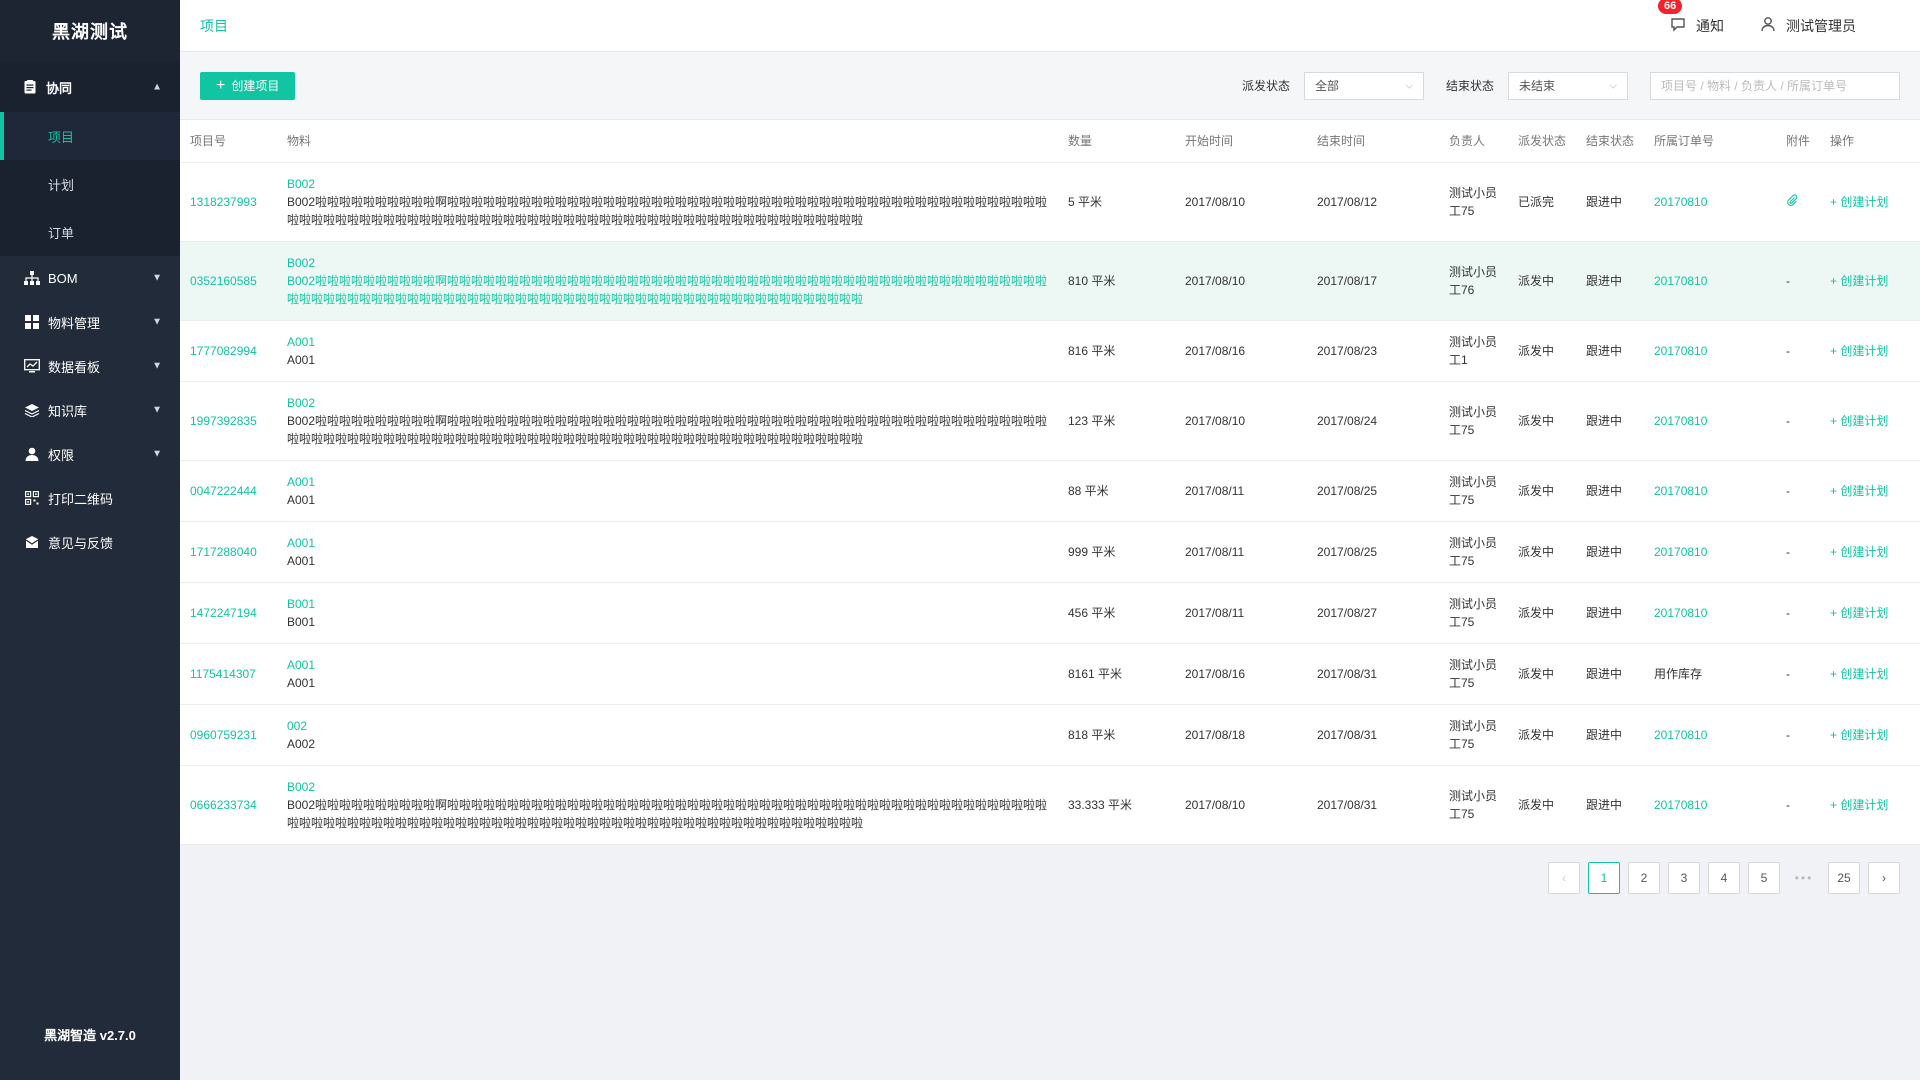 Image resolution: width=1920 pixels, height=1080 pixels. Describe the element at coordinates (1564, 878) in the screenshot. I see `prev-page-icon: ‹` at that location.